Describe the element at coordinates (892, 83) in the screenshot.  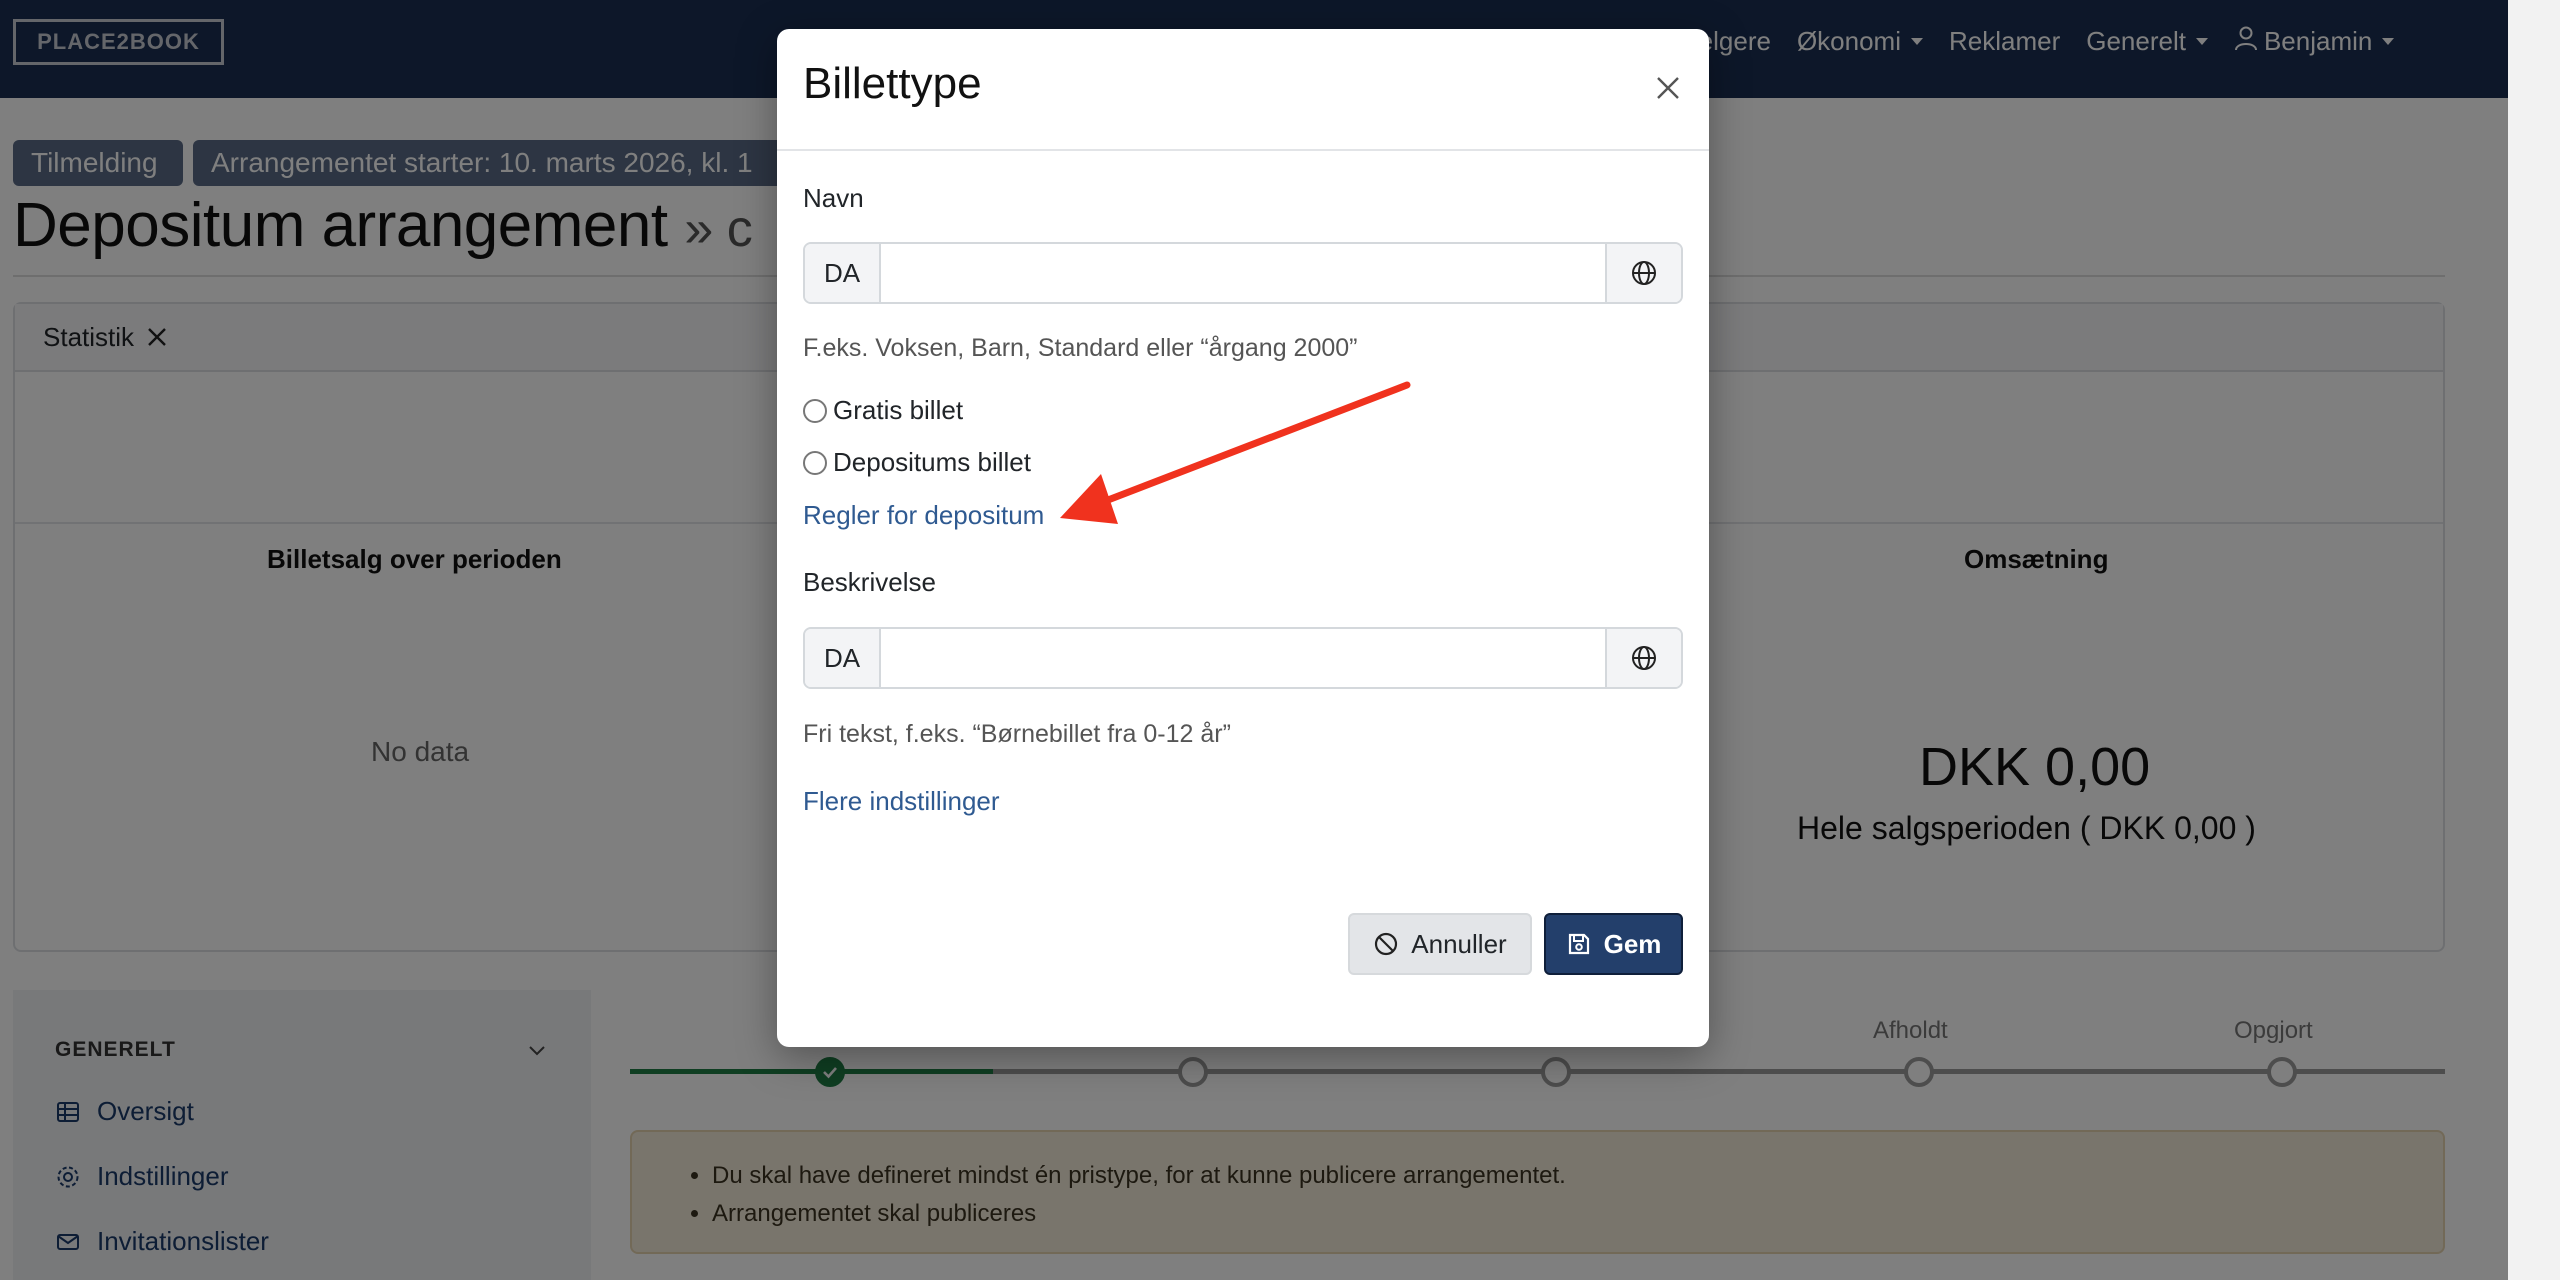
I see `modal-title: Billettype` at that location.